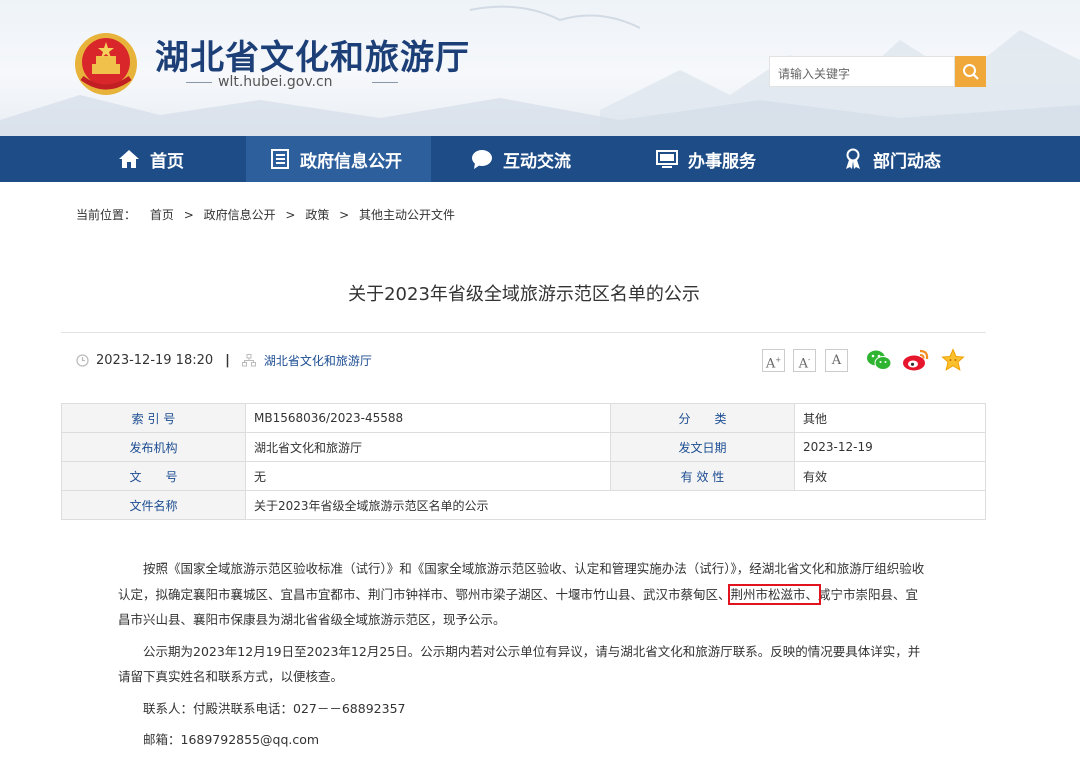  Describe the element at coordinates (523, 332) in the screenshot. I see `title-divider` at that location.